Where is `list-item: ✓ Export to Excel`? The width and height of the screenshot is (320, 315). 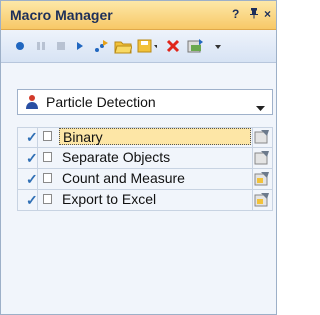 list-item: ✓ Export to Excel is located at coordinates (145, 200).